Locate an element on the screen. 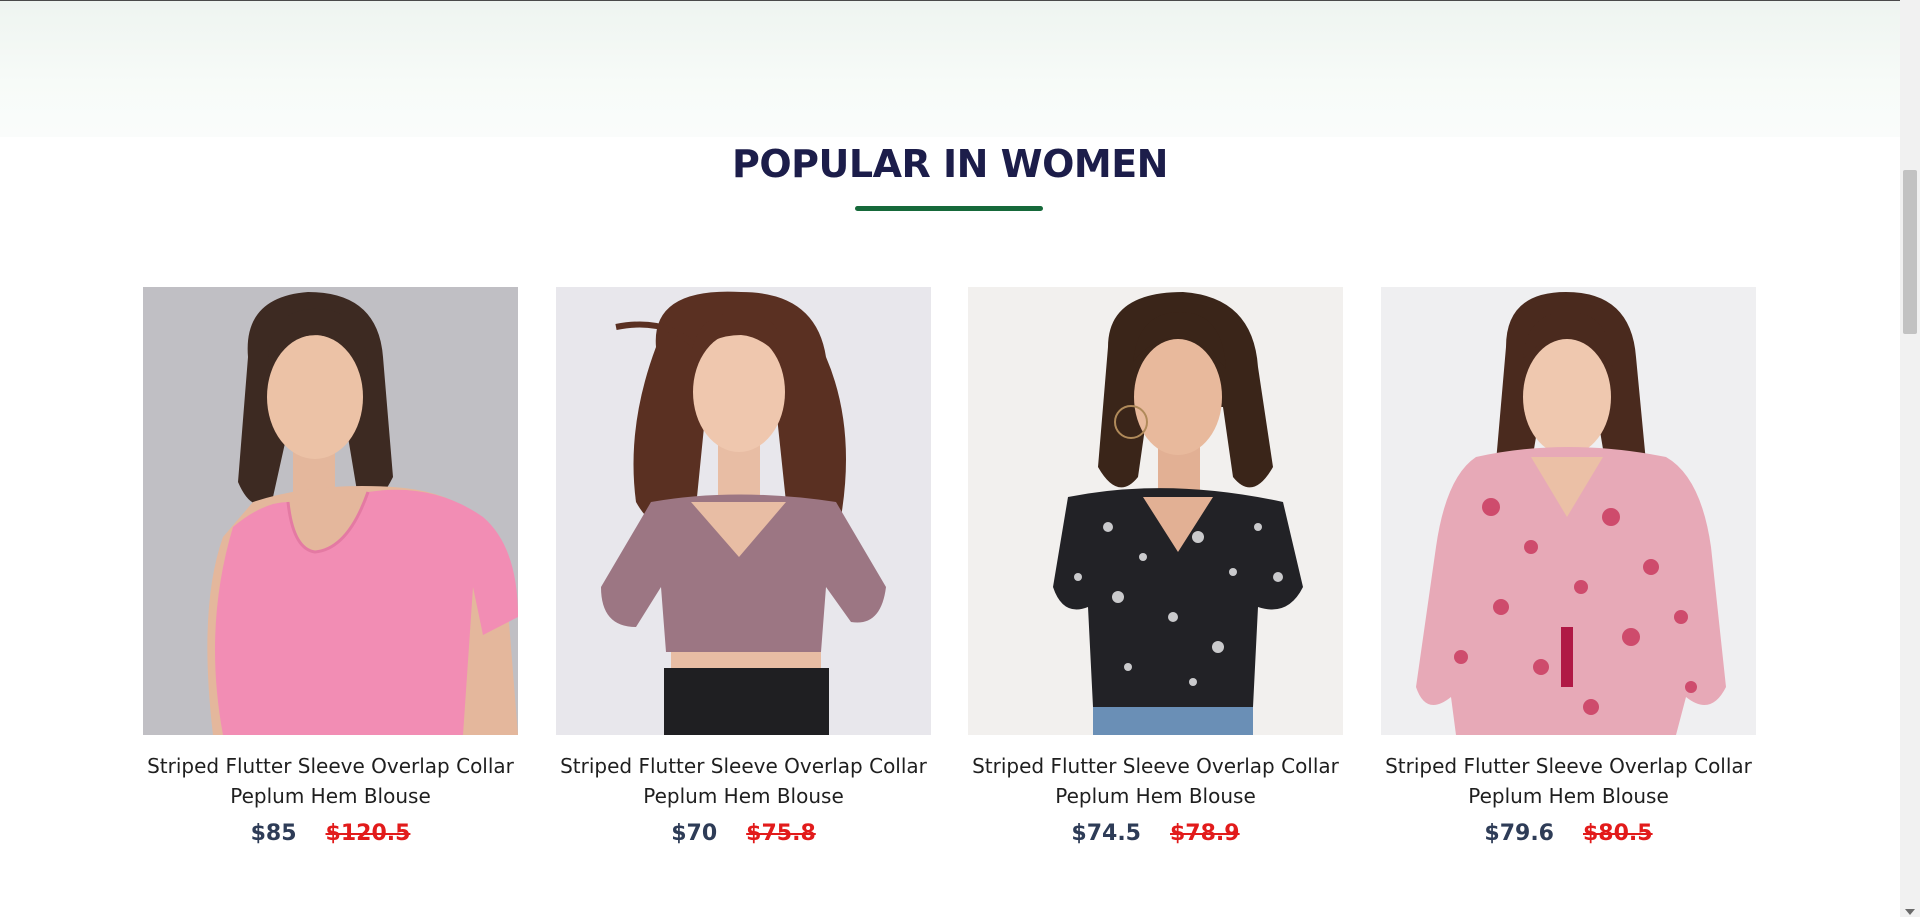 This screenshot has width=1920, height=917. product-old-price: $78.9 is located at coordinates (1205, 833).